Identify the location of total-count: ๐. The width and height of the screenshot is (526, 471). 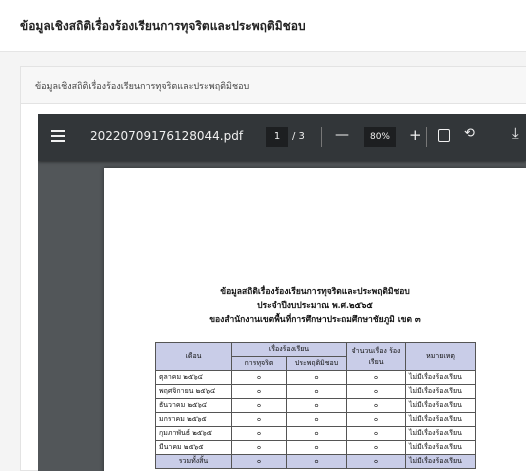
(376, 461).